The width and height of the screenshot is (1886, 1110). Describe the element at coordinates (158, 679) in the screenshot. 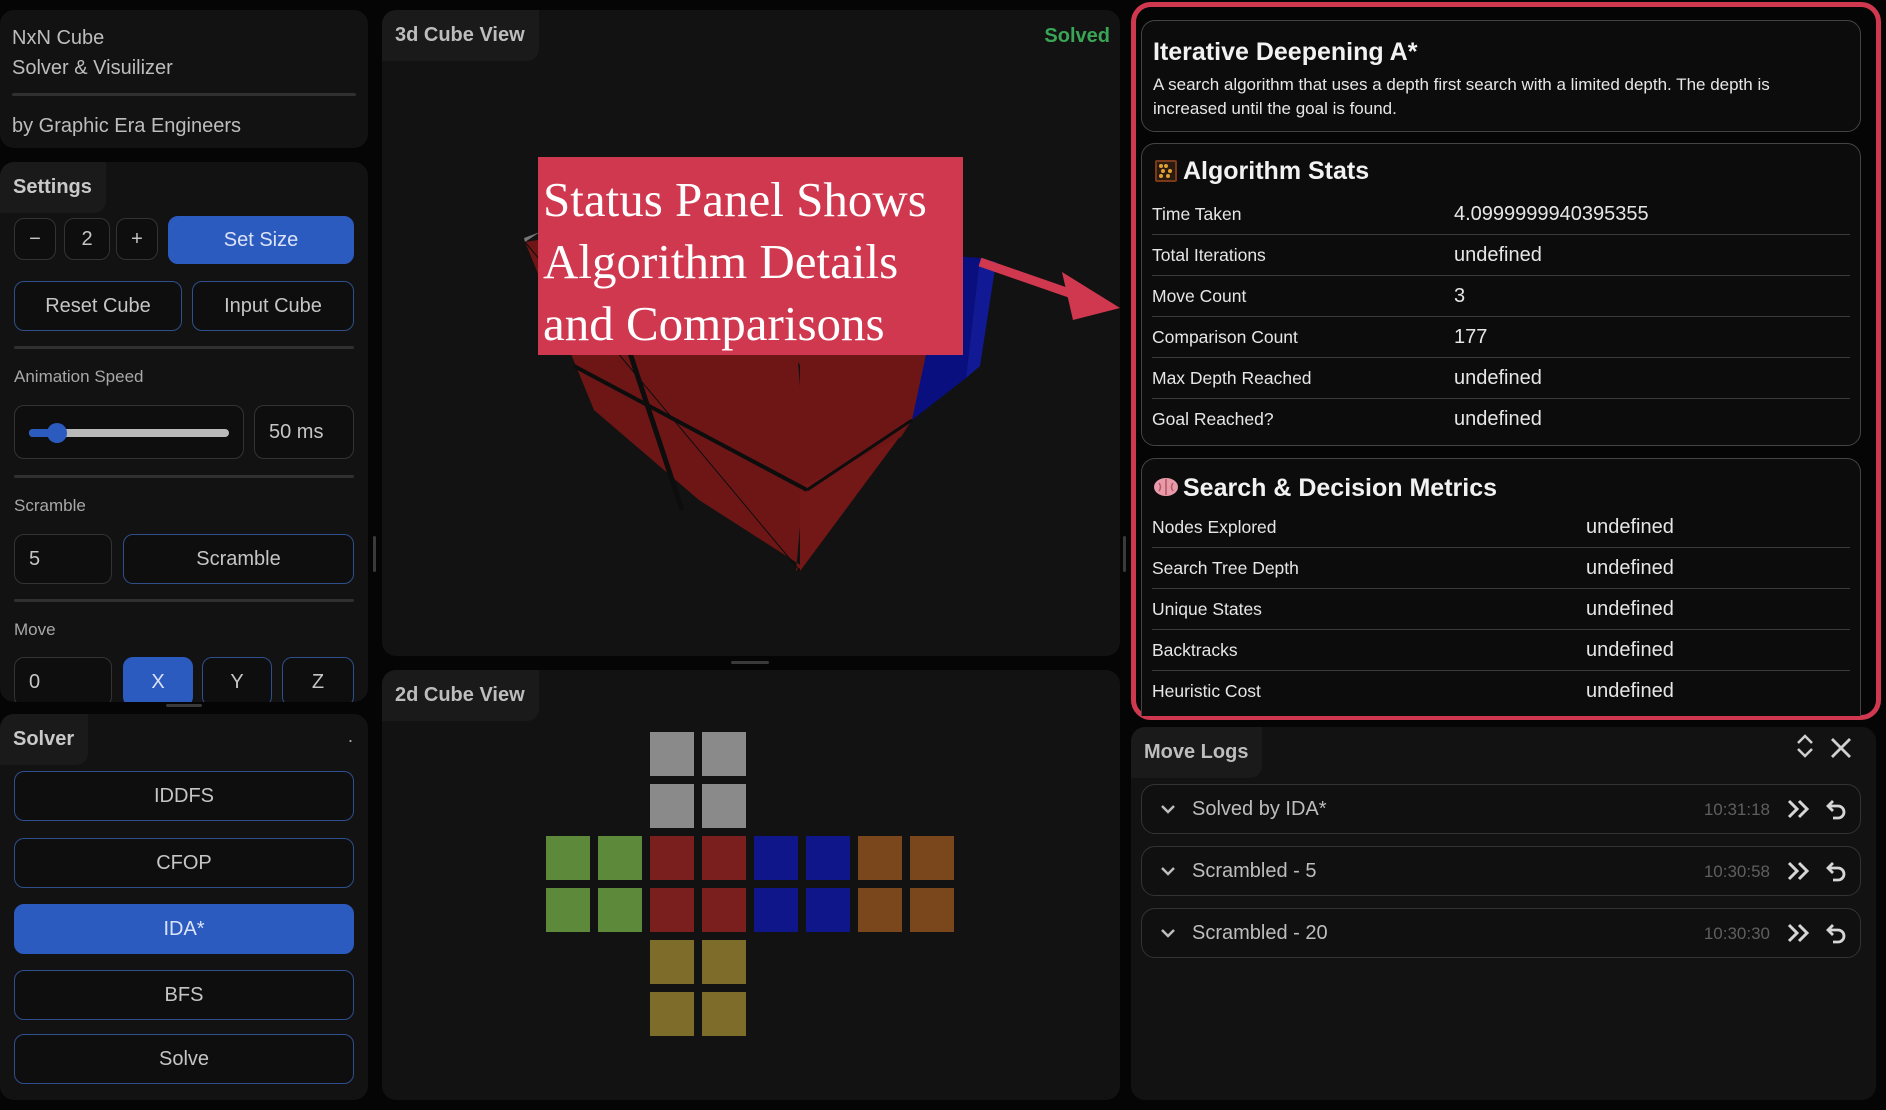

I see `axis-x-button: X` at that location.